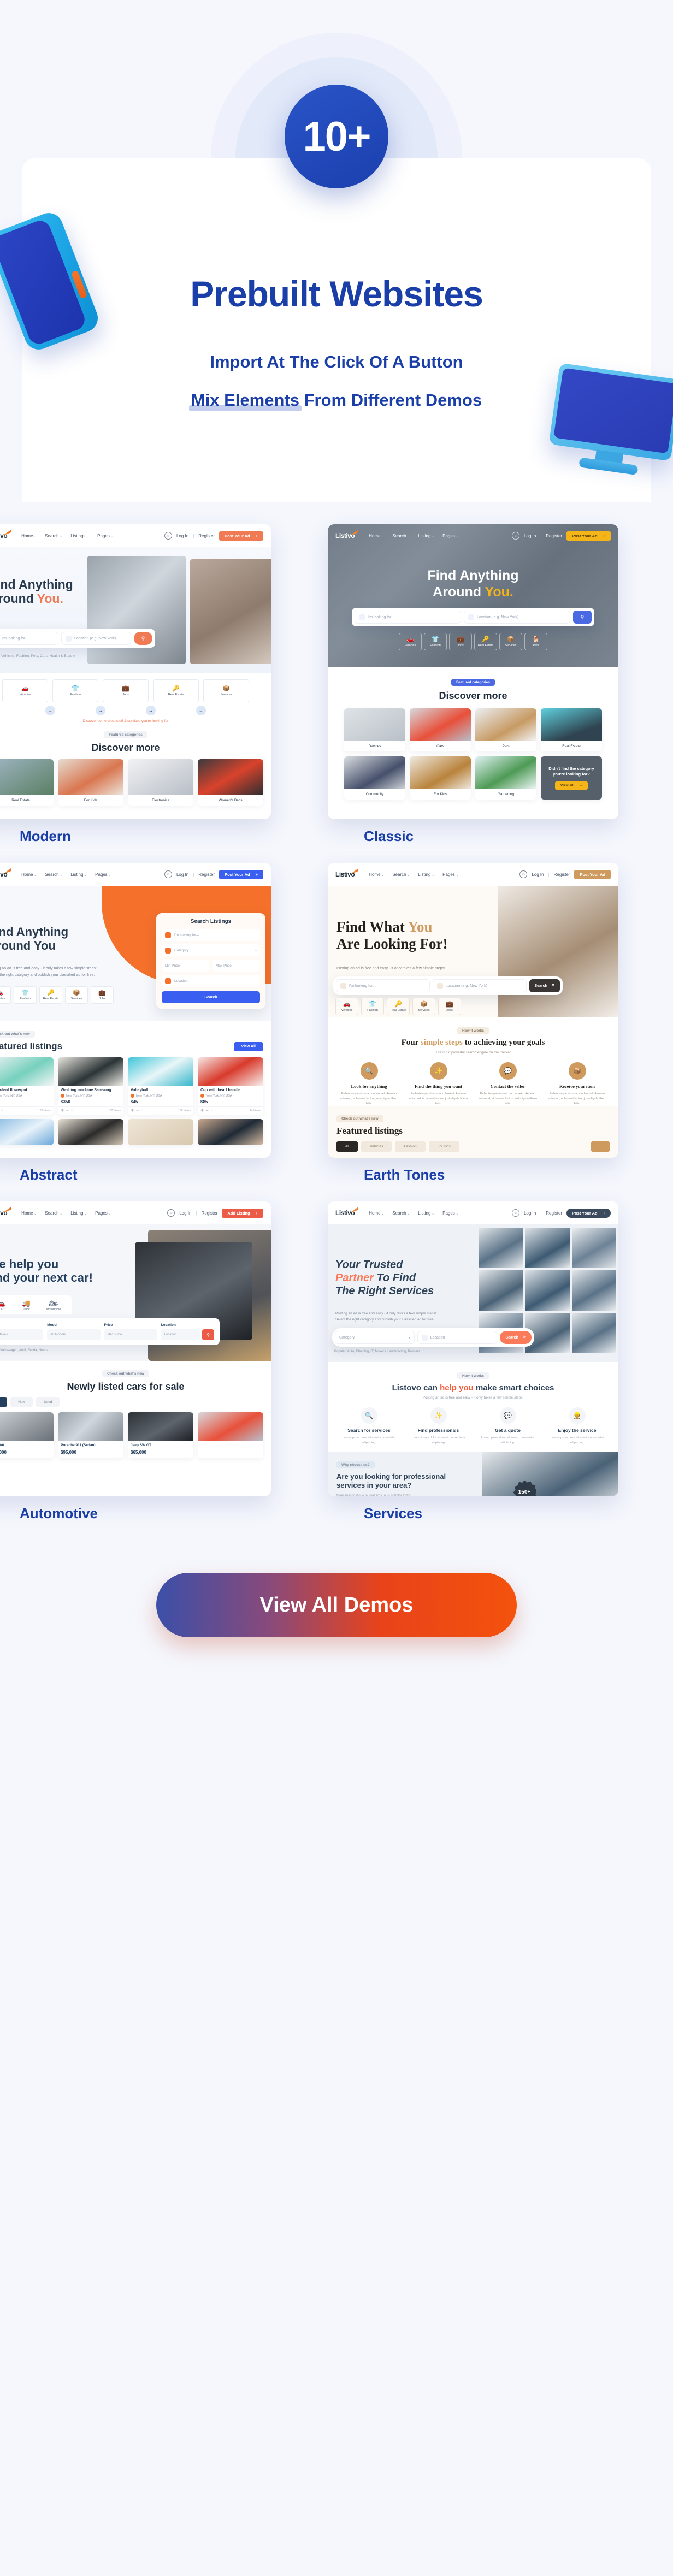 The height and width of the screenshot is (2576, 673). Describe the element at coordinates (505, 729) in the screenshot. I see `category-card: Pets` at that location.